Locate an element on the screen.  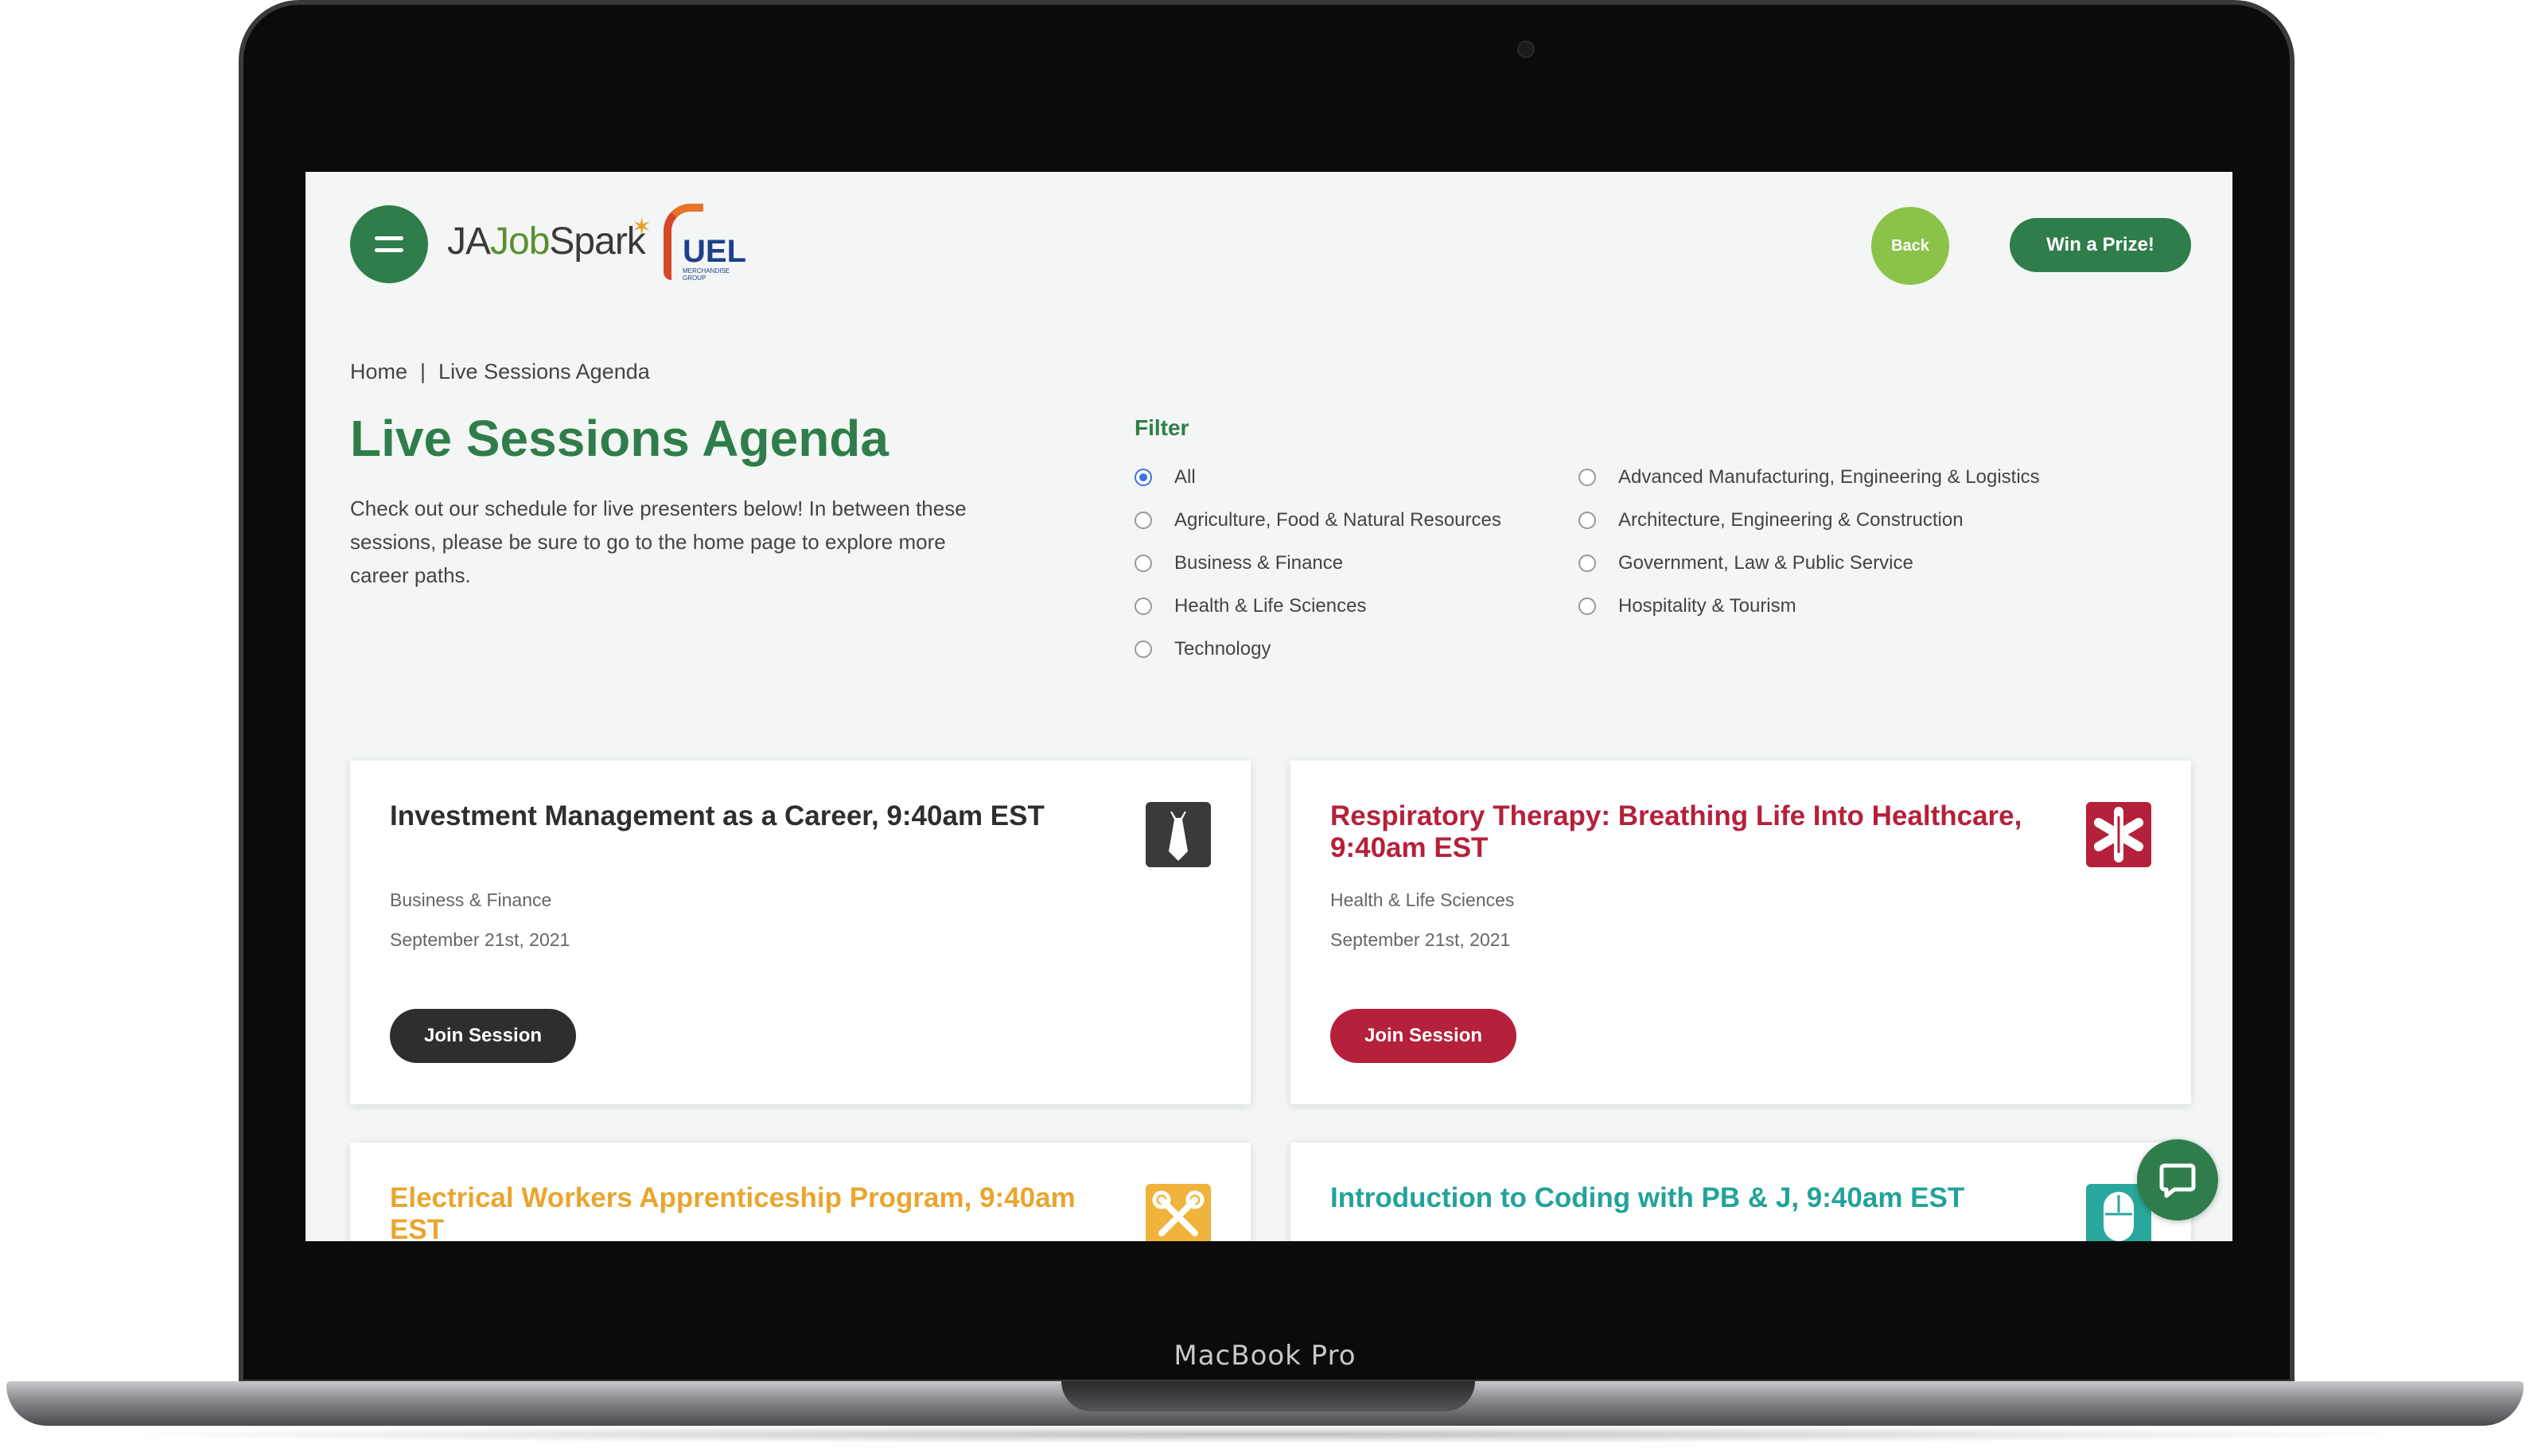
jobspark-logo: JAJobSpark is located at coordinates (547, 241).